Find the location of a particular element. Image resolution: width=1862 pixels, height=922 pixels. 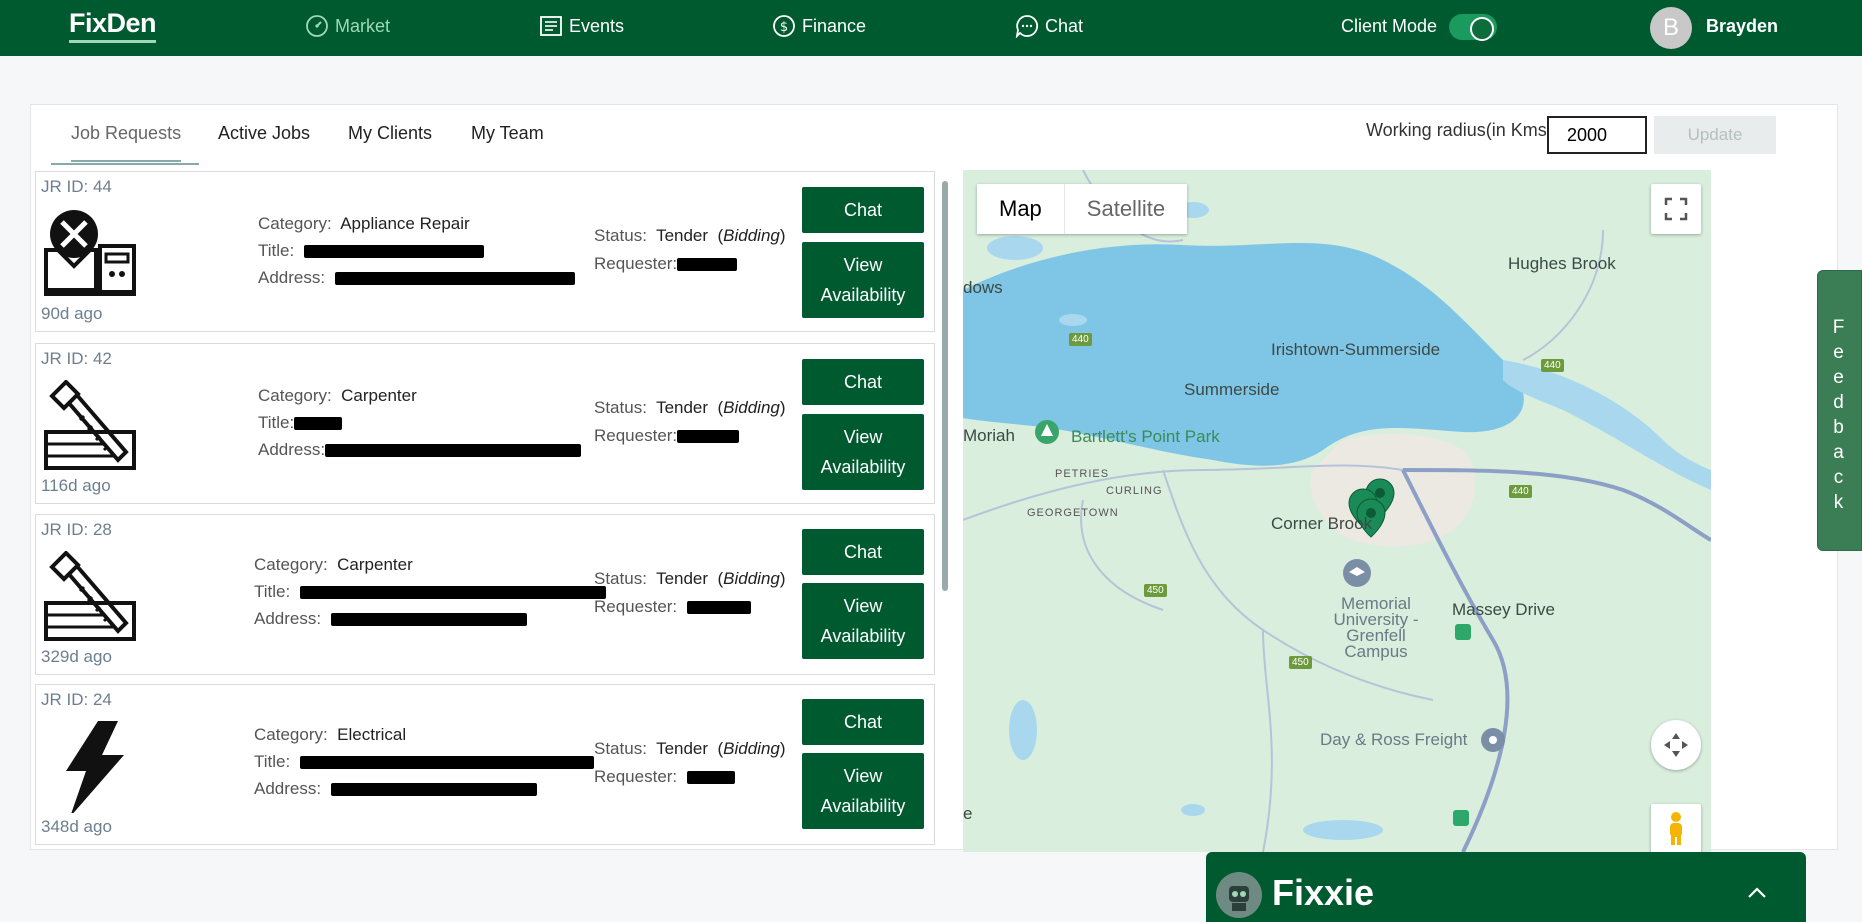

username: Brayden is located at coordinates (1742, 26).